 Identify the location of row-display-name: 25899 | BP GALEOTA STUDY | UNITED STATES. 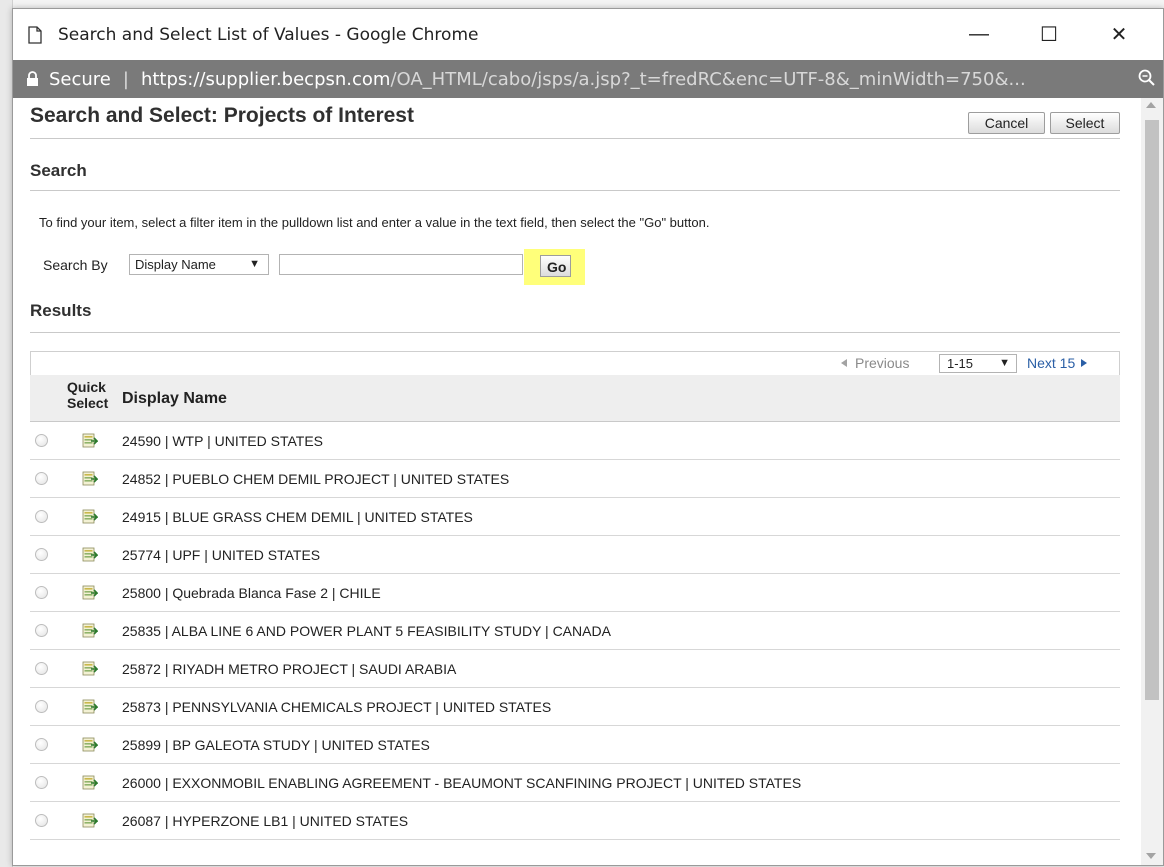
(276, 745).